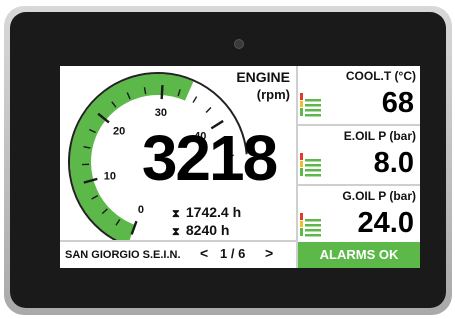 This screenshot has width=455, height=319. Describe the element at coordinates (393, 163) in the screenshot. I see `engine-oil-pressure-value: 8.0` at that location.